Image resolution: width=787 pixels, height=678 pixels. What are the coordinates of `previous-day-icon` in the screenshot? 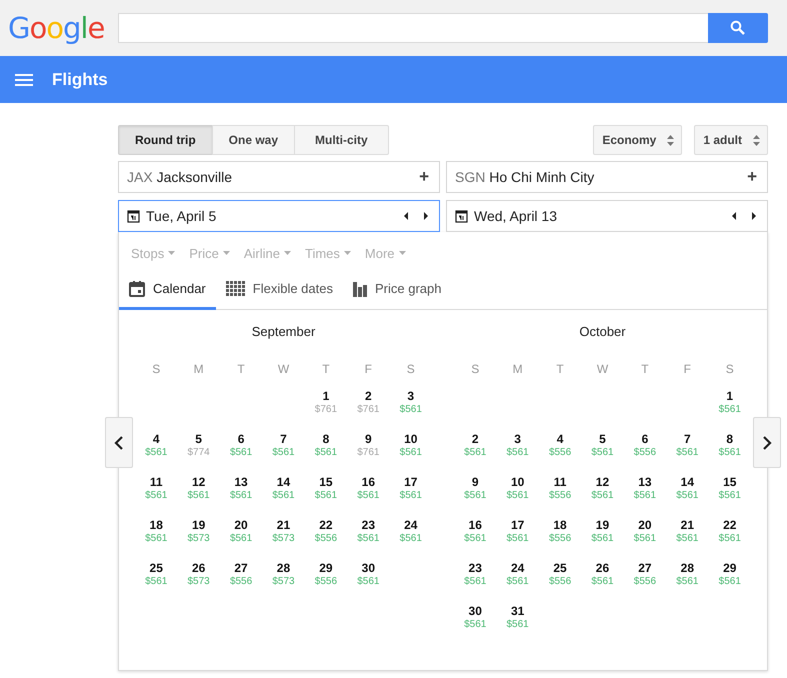 It's located at (406, 216).